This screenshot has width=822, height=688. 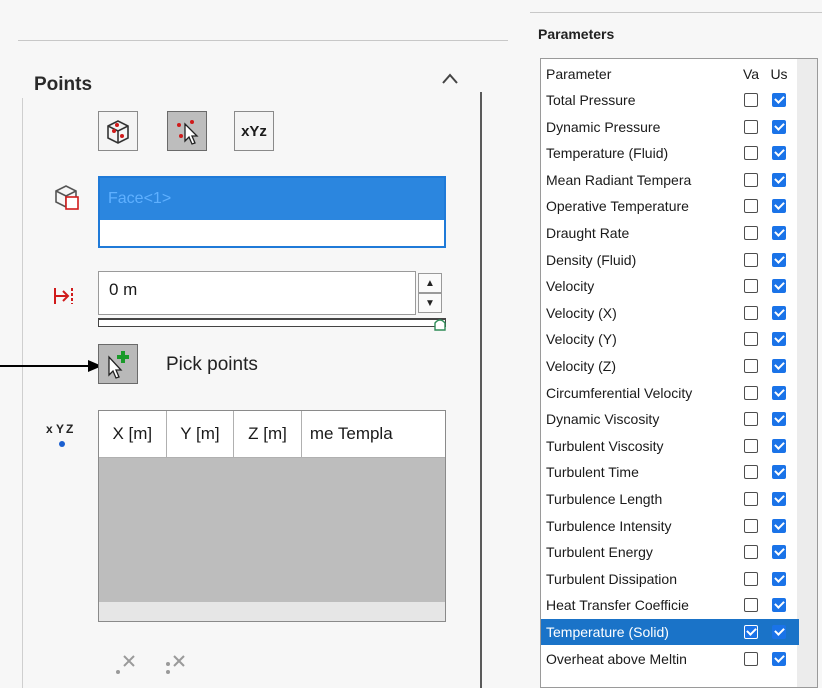 I want to click on column-header-y: Y [m], so click(x=201, y=434).